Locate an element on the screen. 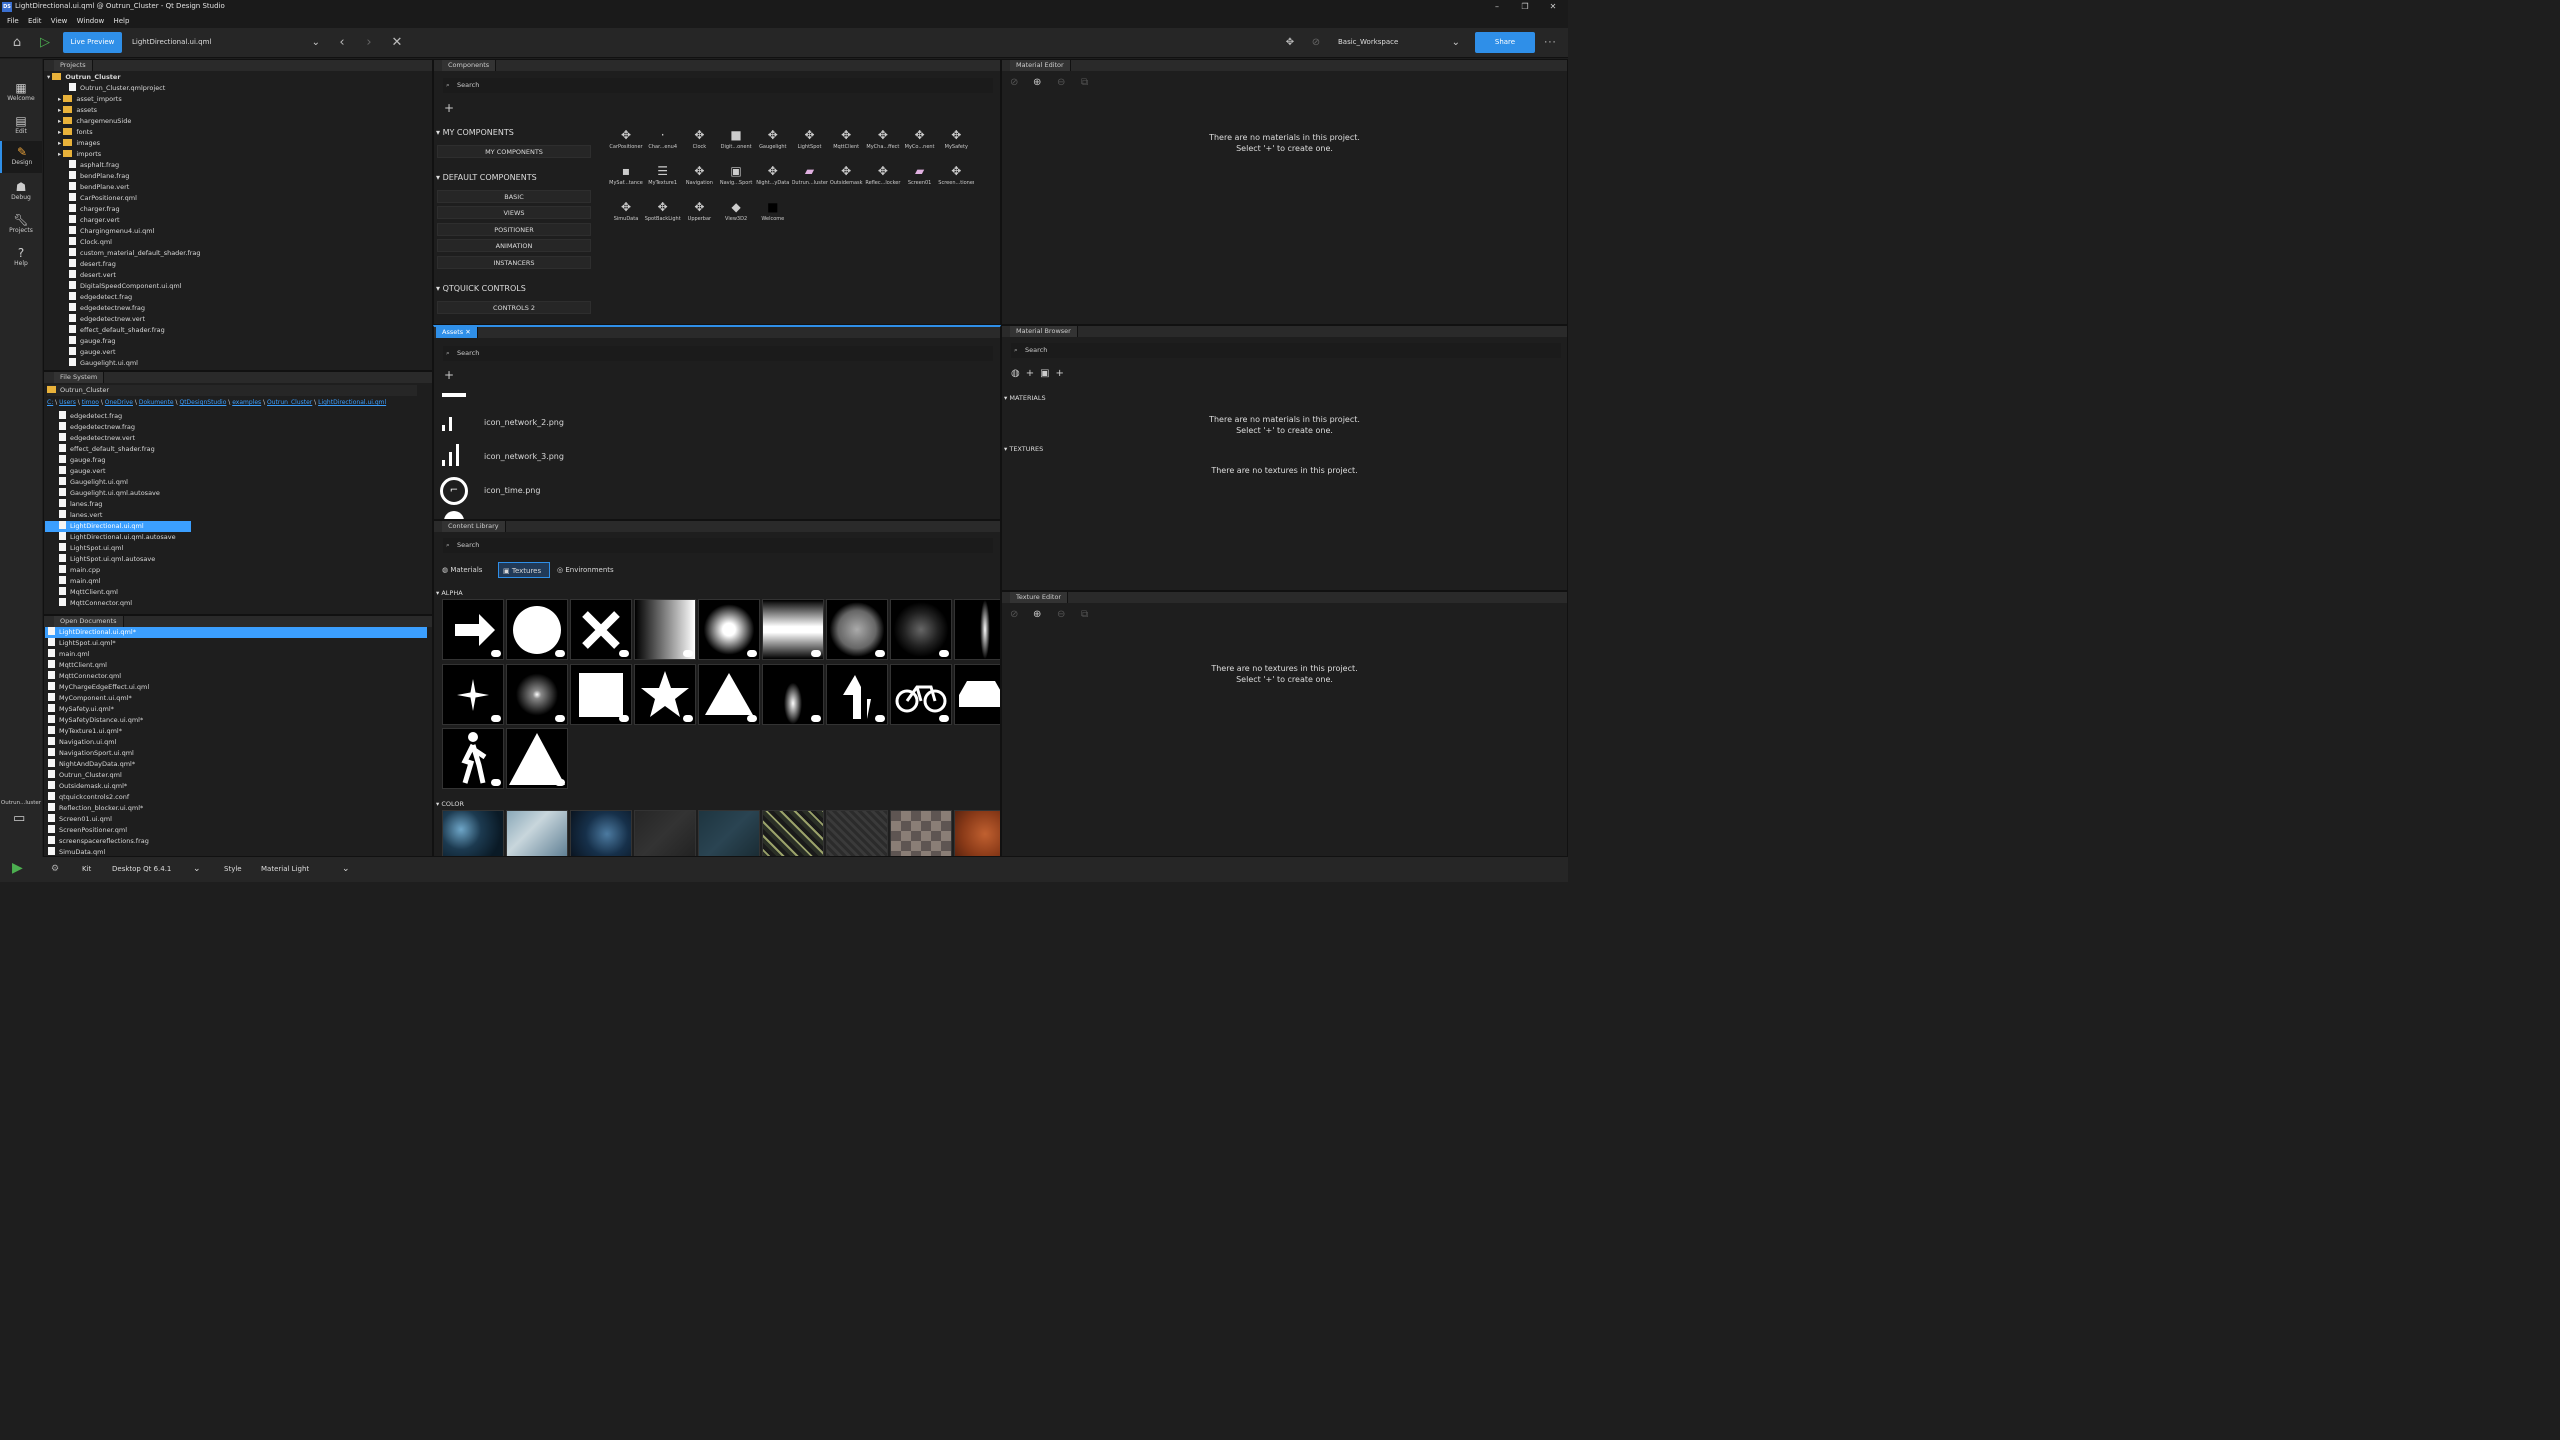 The width and height of the screenshot is (2560, 1440). components-icon: ✥ is located at coordinates (1290, 43).